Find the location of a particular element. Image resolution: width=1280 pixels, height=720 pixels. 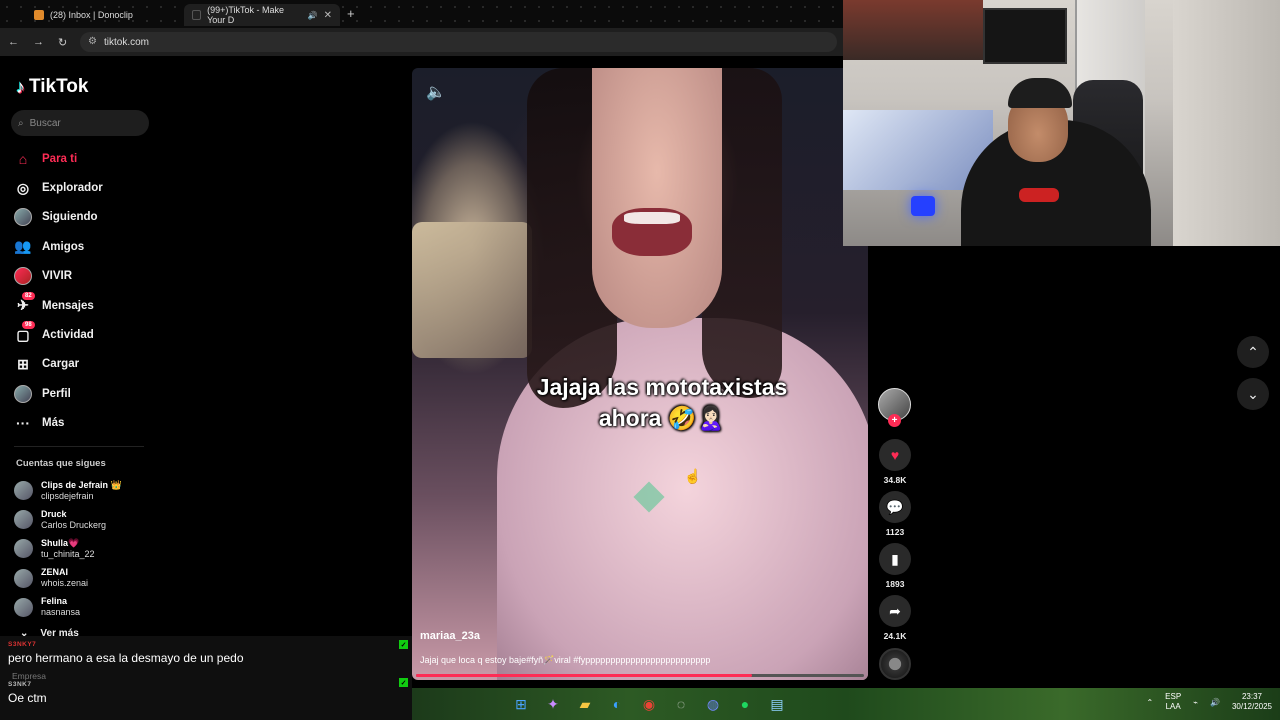

activity-icon: ▢ 98 is located at coordinates (24, 332).